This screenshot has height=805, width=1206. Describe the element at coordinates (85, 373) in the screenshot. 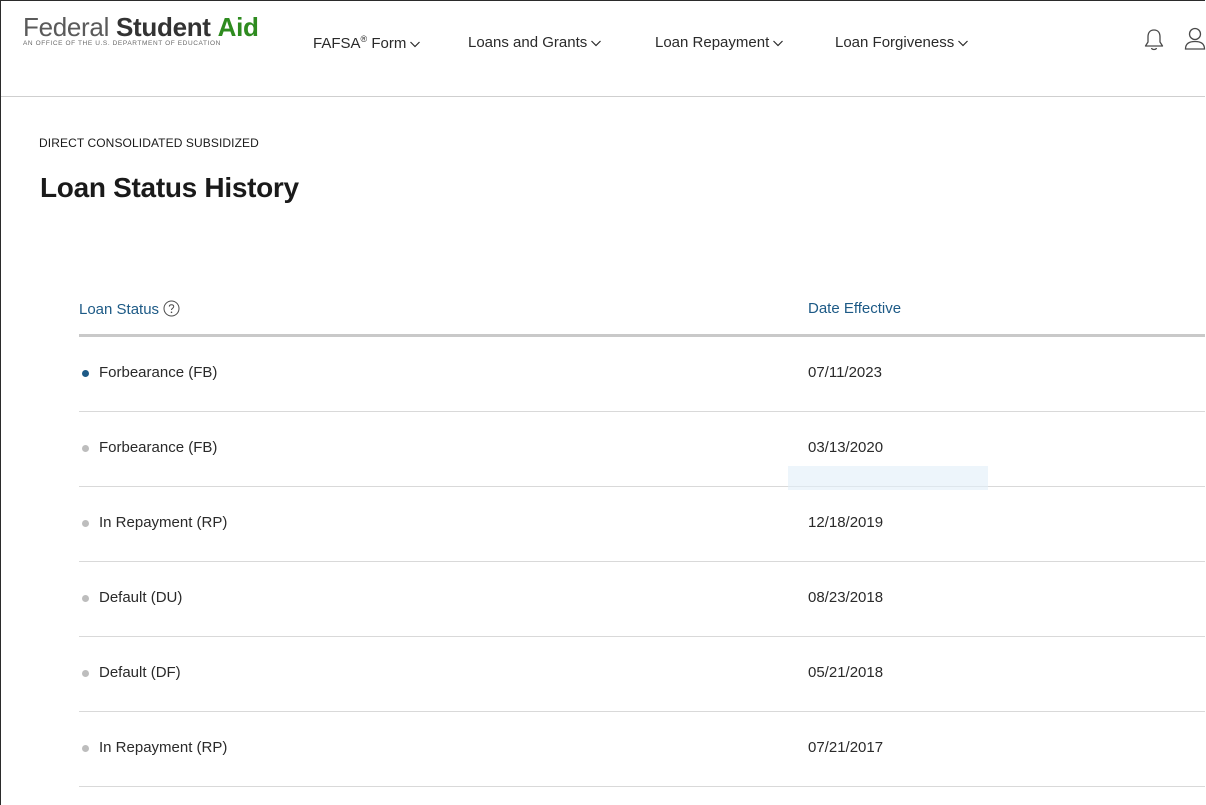

I see `status-current-dot` at that location.